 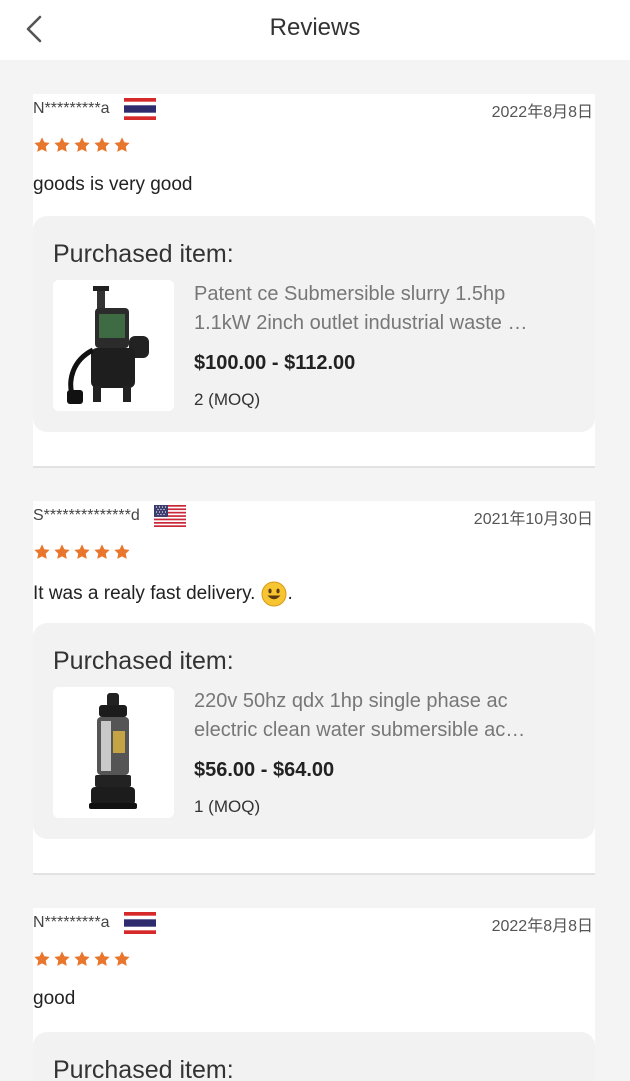 I want to click on product-moq: 1 (MOQ), so click(x=227, y=806).